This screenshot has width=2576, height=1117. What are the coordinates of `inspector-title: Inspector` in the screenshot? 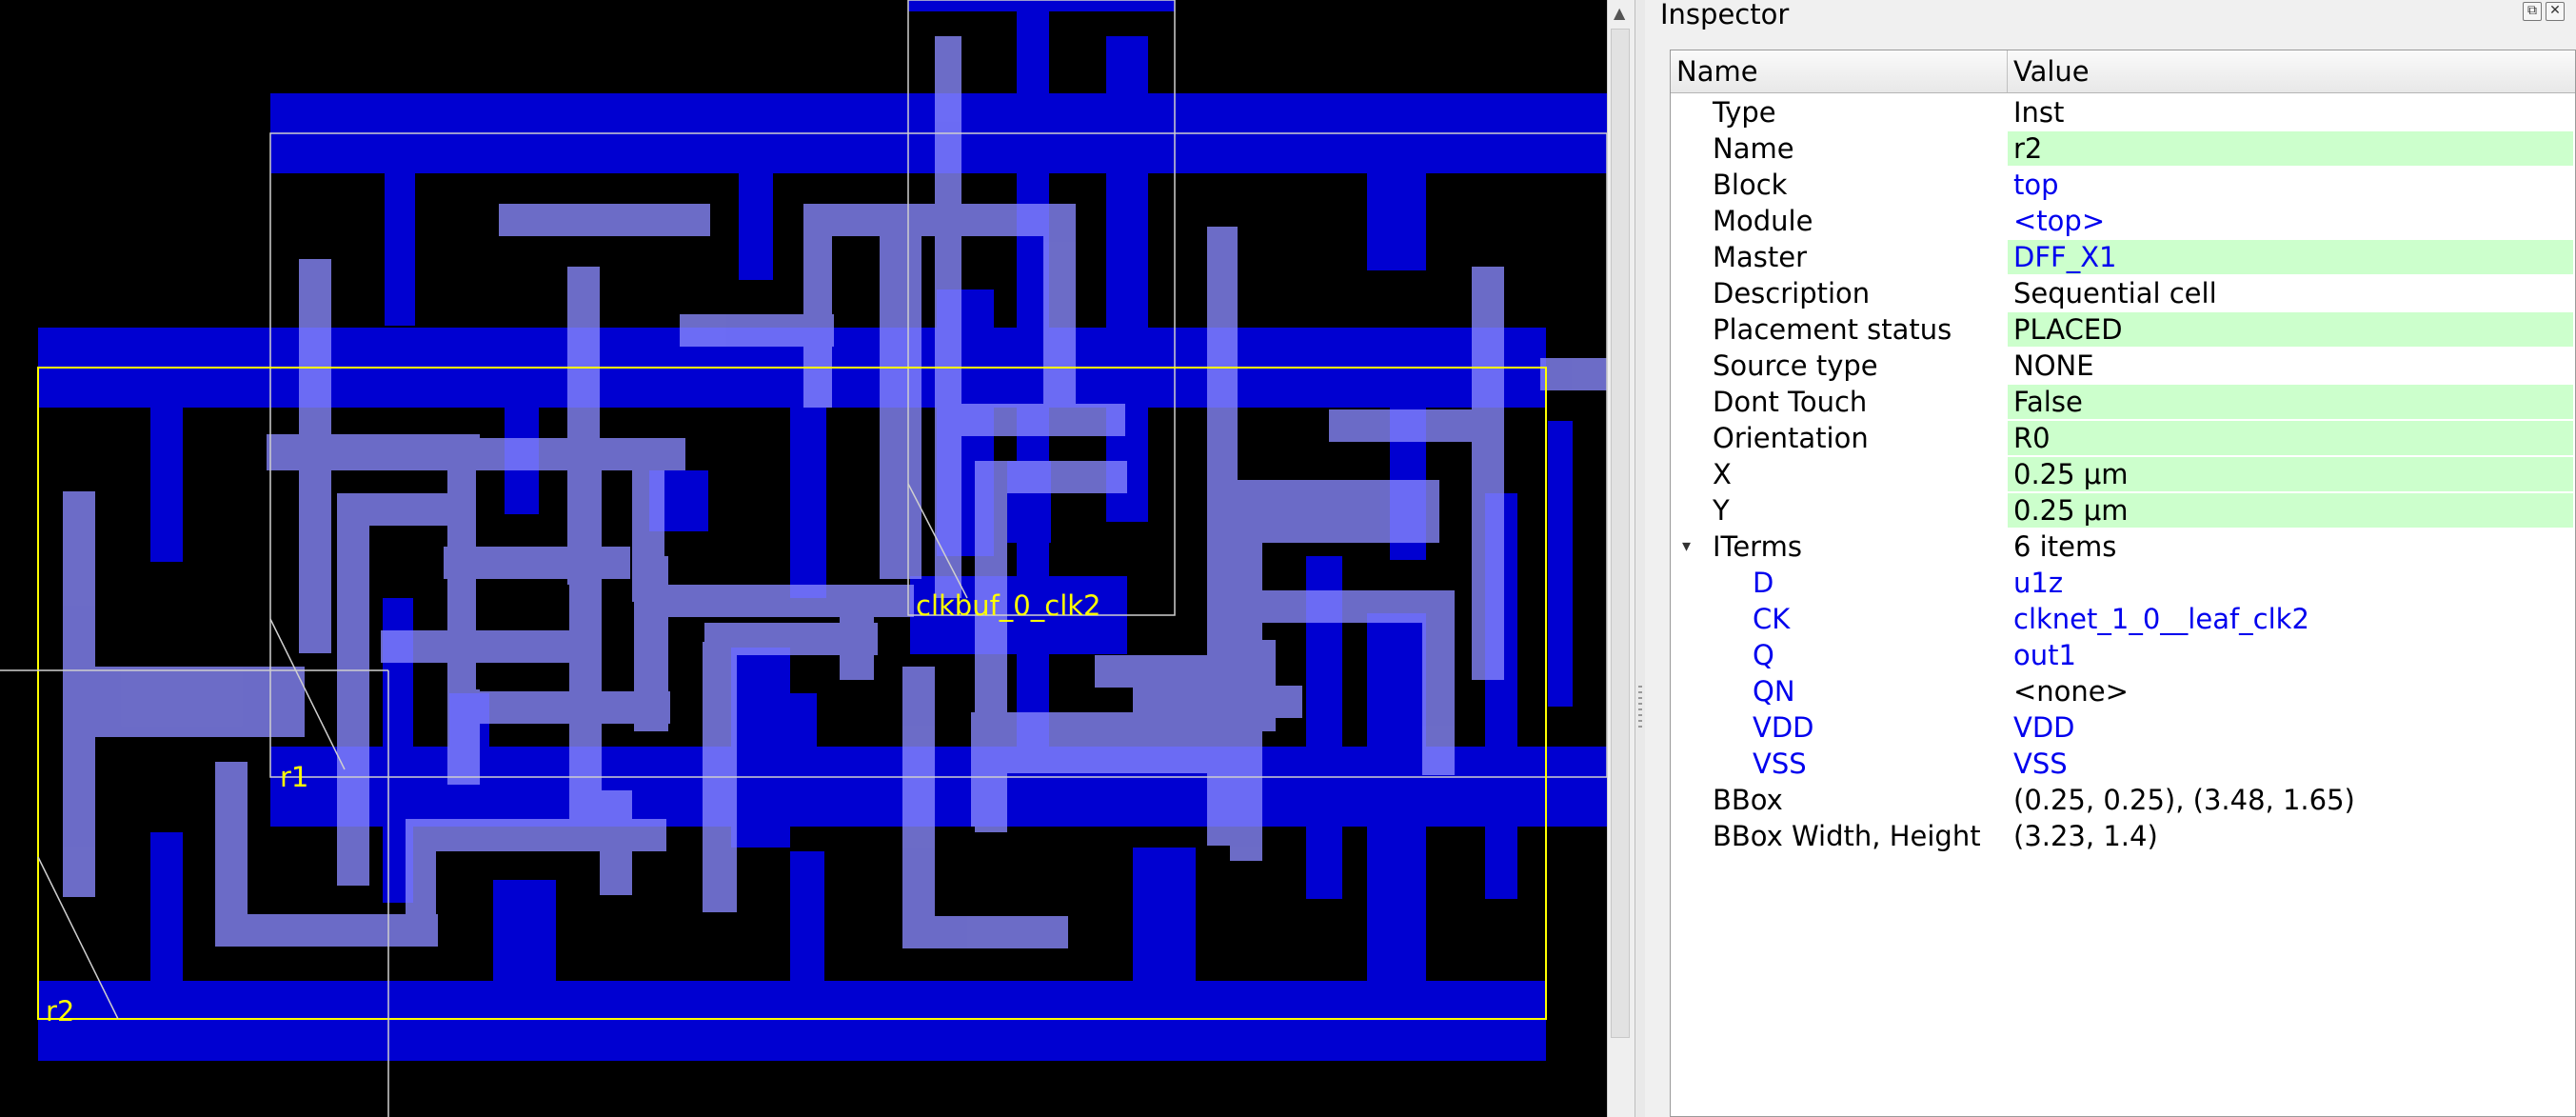 It's located at (1725, 15).